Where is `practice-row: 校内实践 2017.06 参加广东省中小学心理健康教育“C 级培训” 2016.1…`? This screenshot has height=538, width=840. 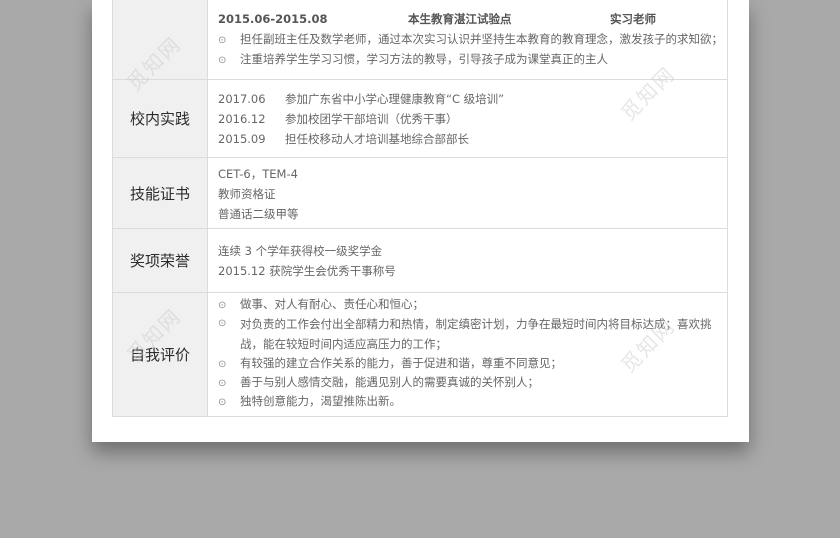
practice-row: 校内实践 2017.06 参加广东省中小学心理健康教育“C 级培训” 2016.1… is located at coordinates (420, 119).